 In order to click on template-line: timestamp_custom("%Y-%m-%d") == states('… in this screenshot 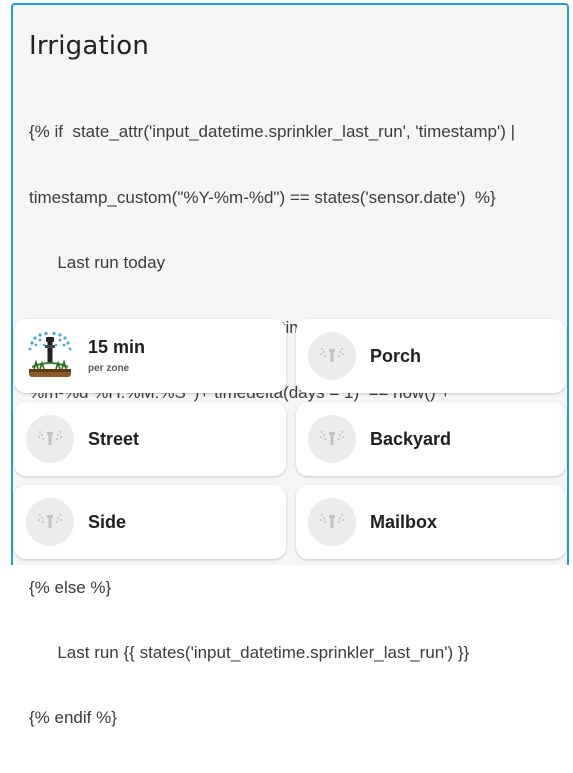, I will do `click(262, 197)`.